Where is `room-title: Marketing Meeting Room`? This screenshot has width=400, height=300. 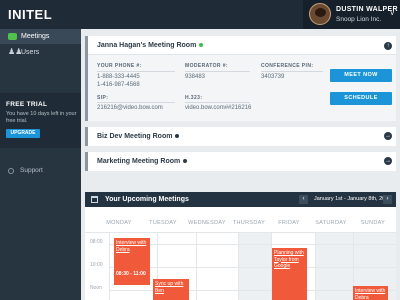
room-title: Marketing Meeting Room is located at coordinates (142, 161).